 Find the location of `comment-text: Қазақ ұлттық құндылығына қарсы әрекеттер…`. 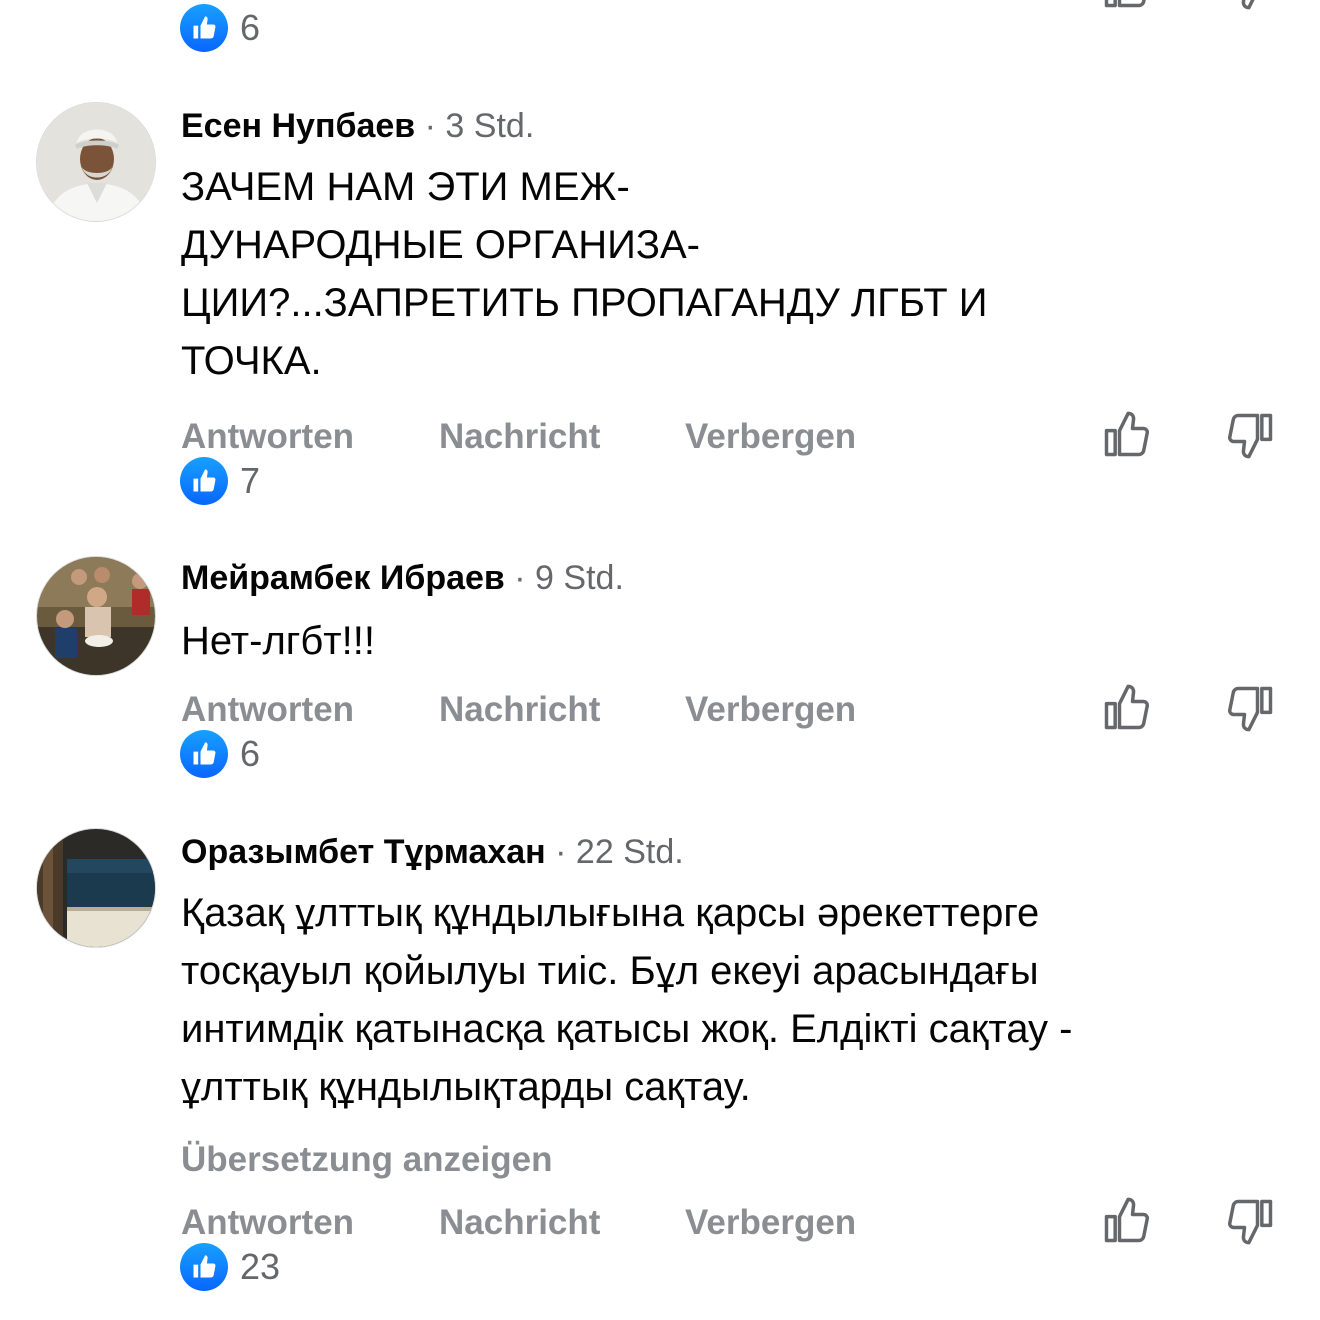

comment-text: Қазақ ұлттық құндылығына қарсы әрекеттер… is located at coordinates (627, 1000).